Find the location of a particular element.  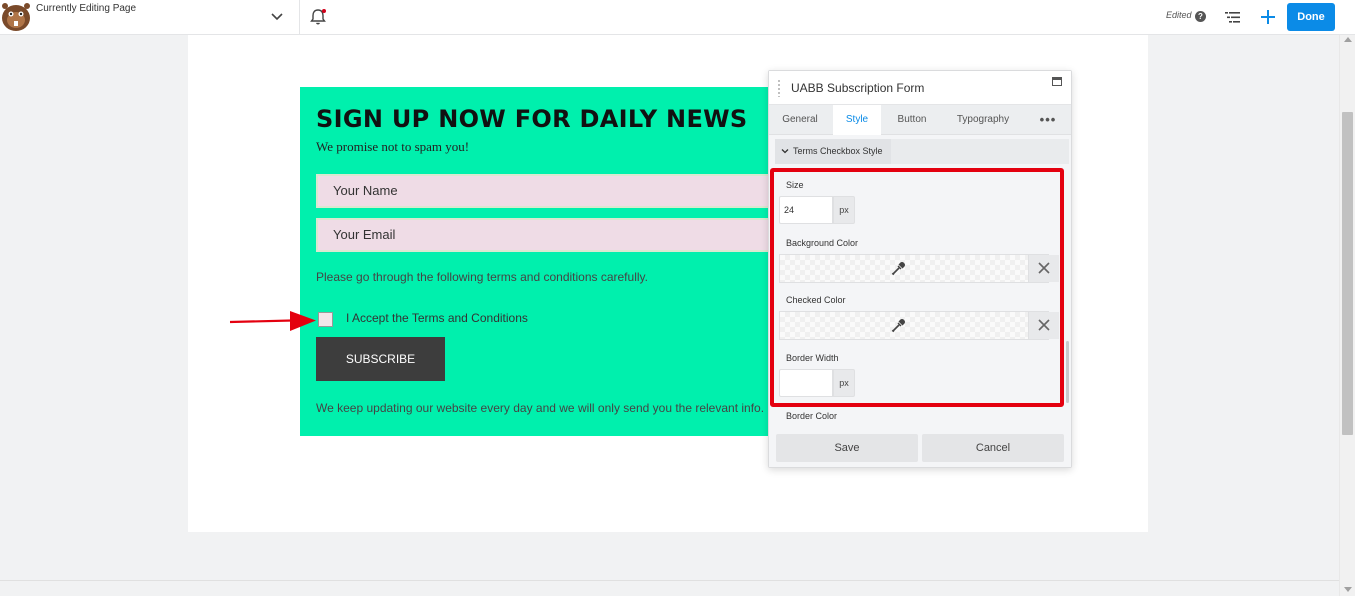

add-content-plus-icon is located at coordinates (1268, 17).